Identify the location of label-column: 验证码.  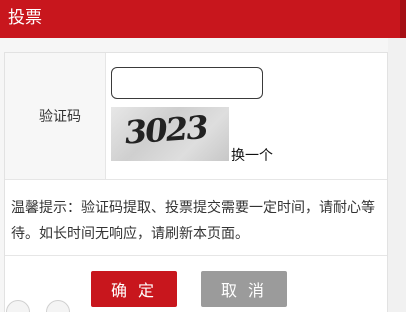
(55, 116).